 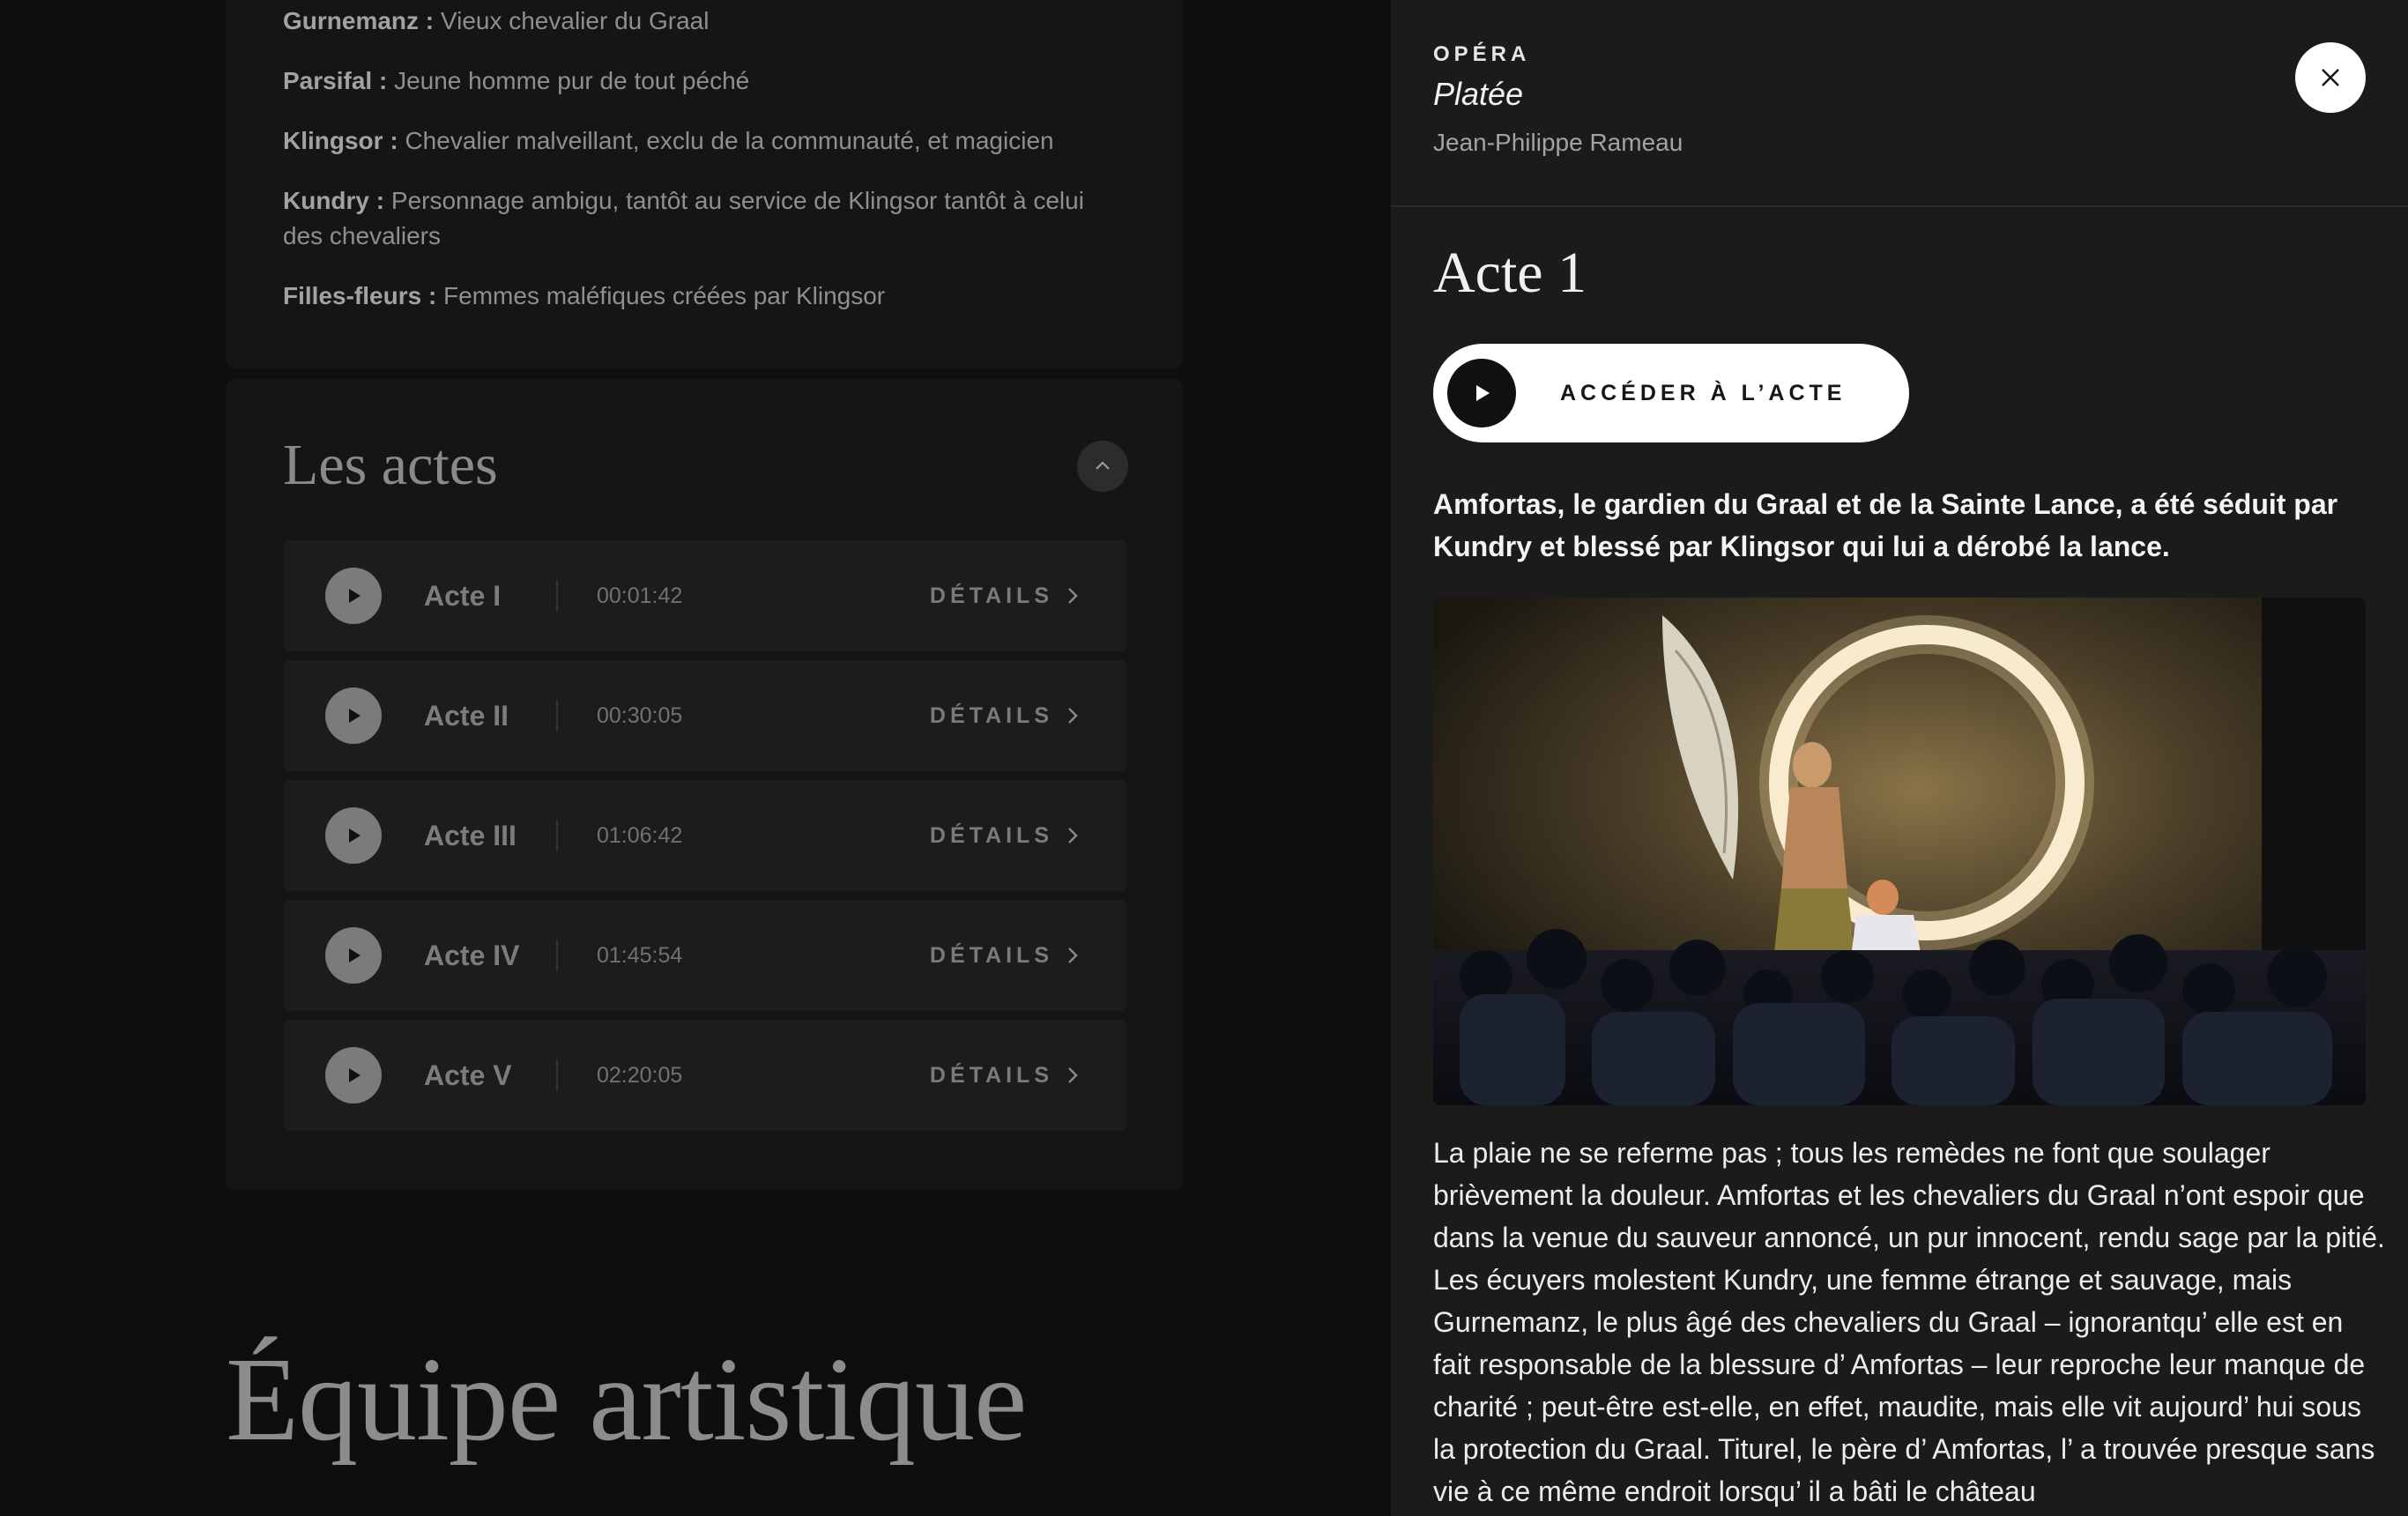 I want to click on act-stage-photo, so click(x=1900, y=851).